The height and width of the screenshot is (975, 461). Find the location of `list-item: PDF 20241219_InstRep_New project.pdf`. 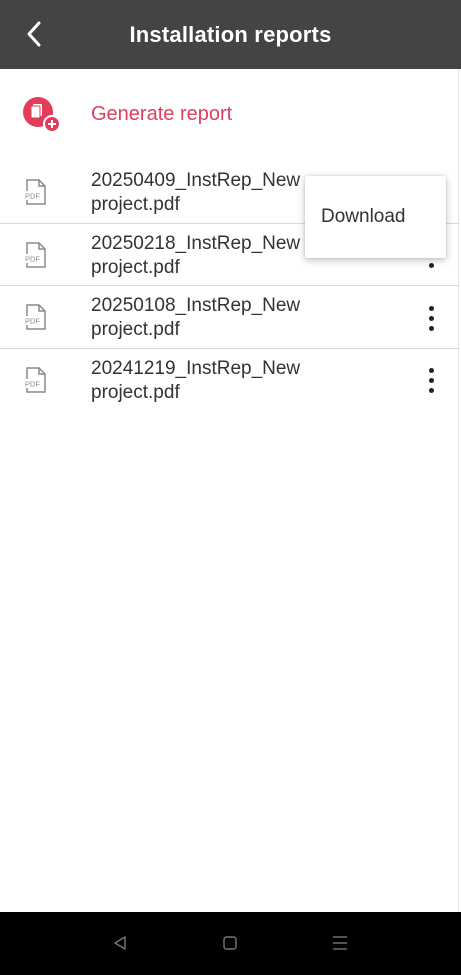

list-item: PDF 20241219_InstRep_New project.pdf is located at coordinates (229, 380).